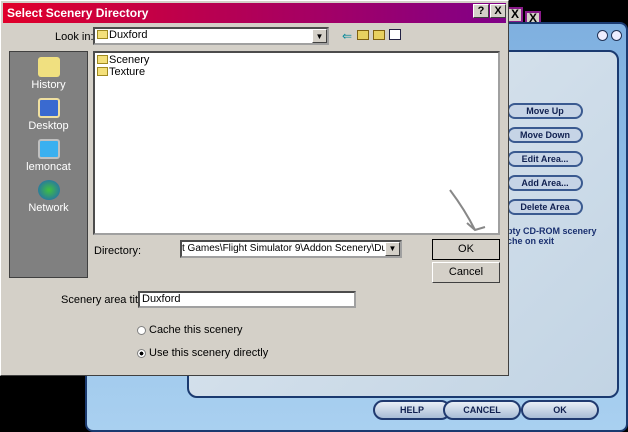 The image size is (628, 432). What do you see at coordinates (347, 36) in the screenshot?
I see `back-icon: ⇐` at bounding box center [347, 36].